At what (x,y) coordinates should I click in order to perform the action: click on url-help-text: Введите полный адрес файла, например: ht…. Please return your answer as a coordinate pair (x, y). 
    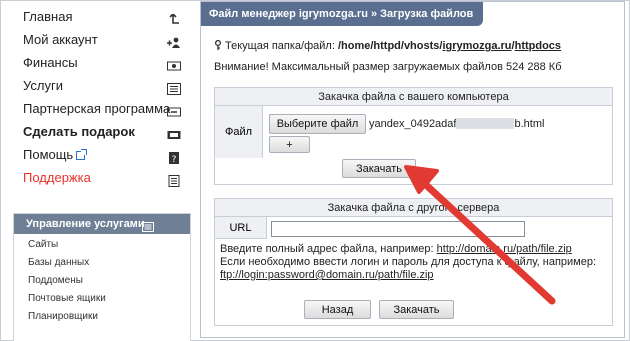
    Looking at the image, I should click on (415, 262).